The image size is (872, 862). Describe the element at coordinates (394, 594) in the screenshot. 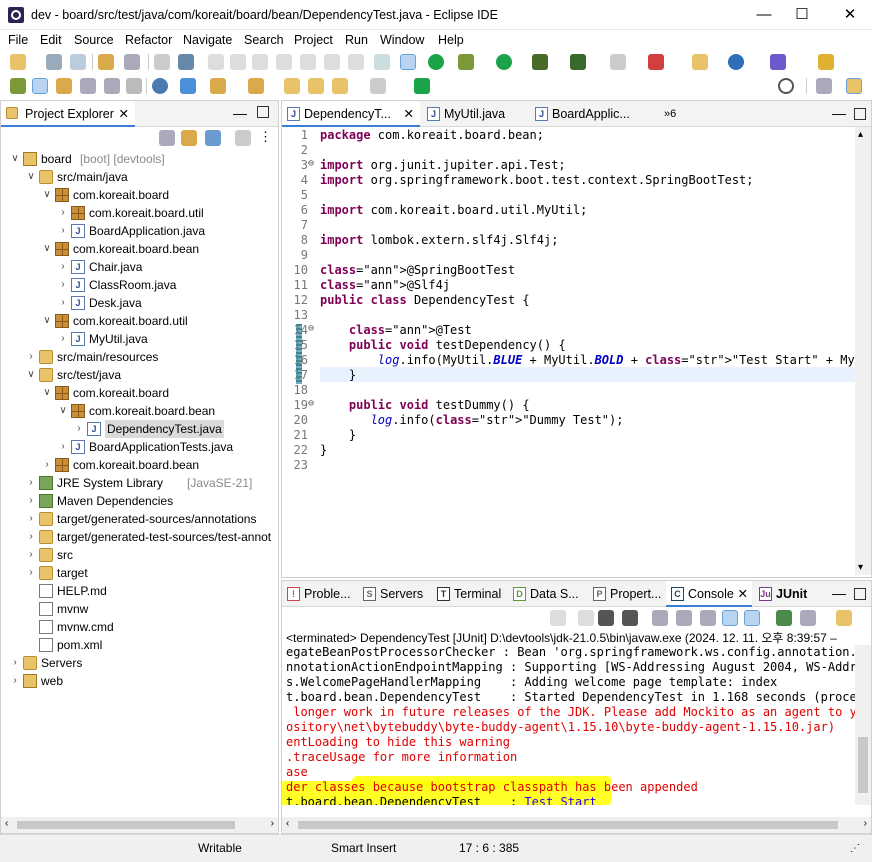

I see `tab-servers: S Servers` at that location.